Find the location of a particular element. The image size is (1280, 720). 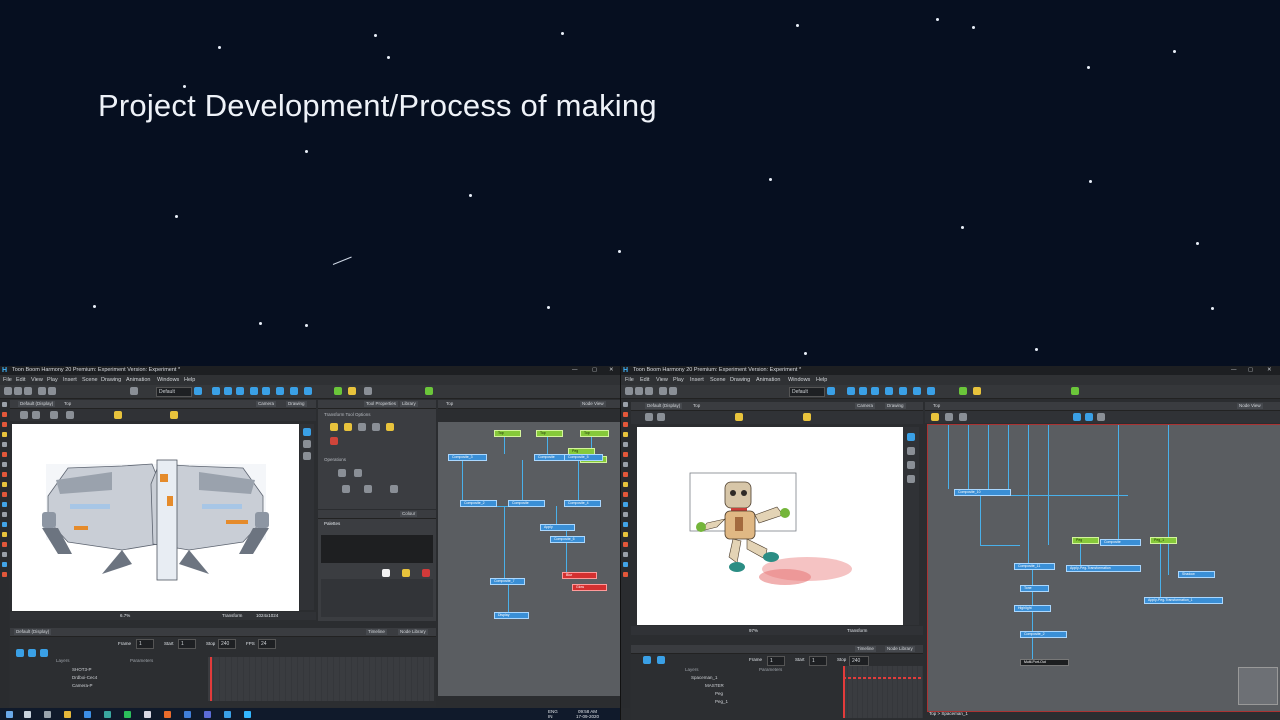

node-breadcrumb: Top > Spaceman_1 is located at coordinates (948, 713).